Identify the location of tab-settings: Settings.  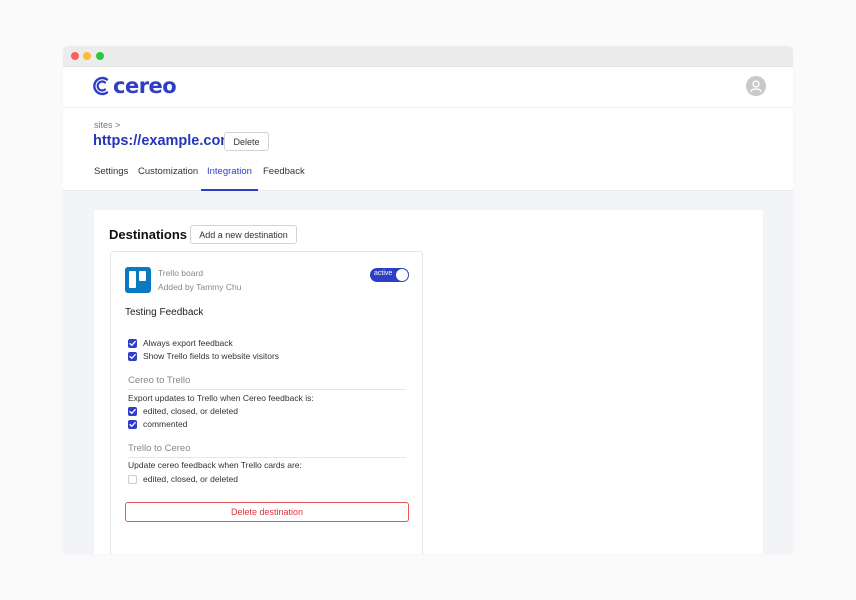
(111, 178).